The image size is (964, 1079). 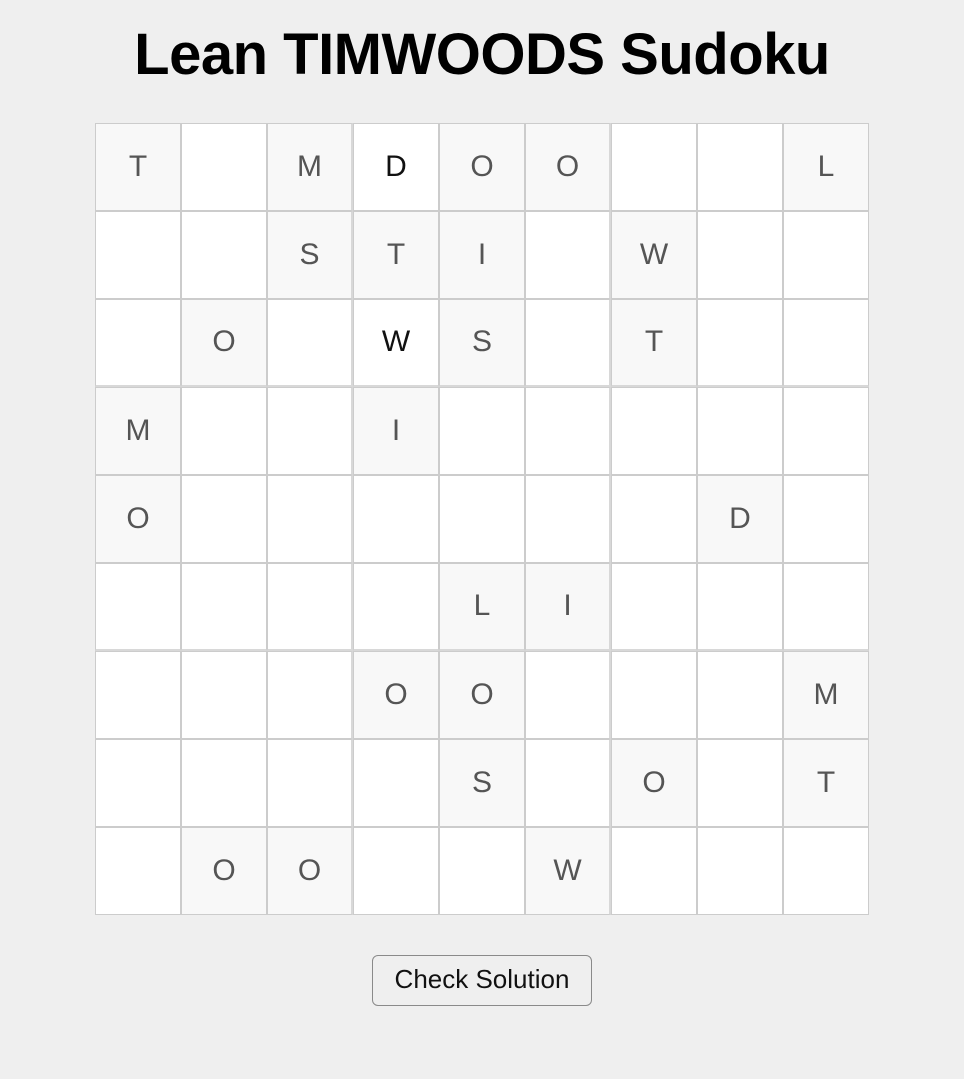 I want to click on sudoku-cell-r6c5: L, so click(x=482, y=606).